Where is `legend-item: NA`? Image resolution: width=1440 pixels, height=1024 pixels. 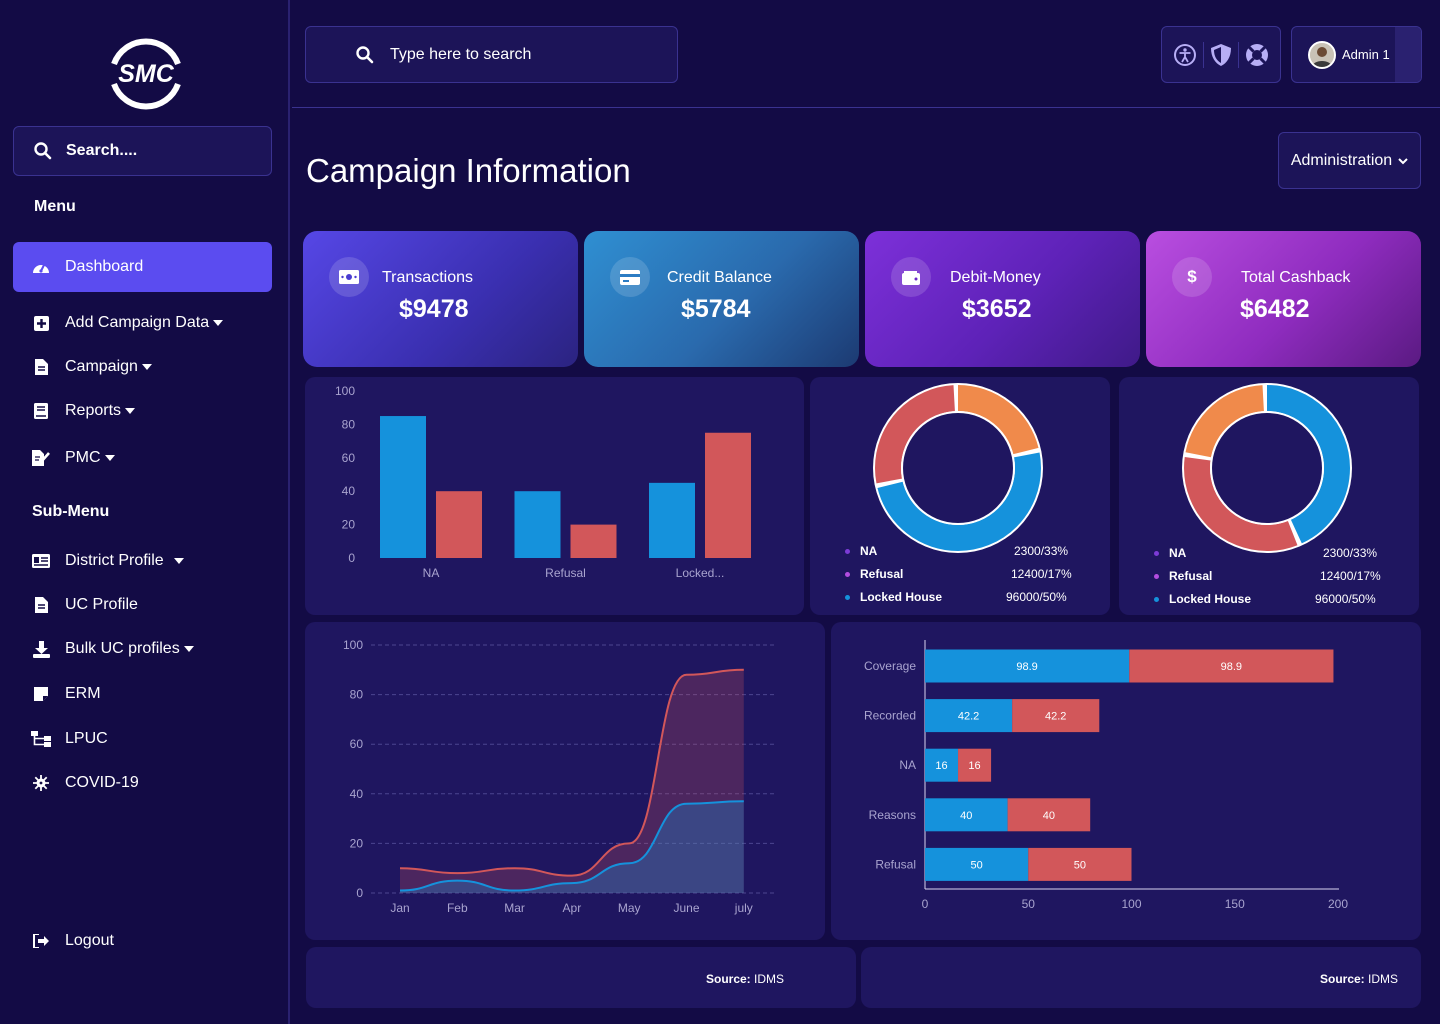
legend-item: NA is located at coordinates (1170, 553).